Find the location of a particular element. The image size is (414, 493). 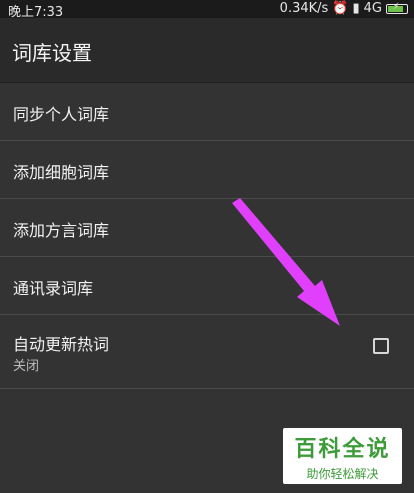

network-type: 4G is located at coordinates (372, 8).